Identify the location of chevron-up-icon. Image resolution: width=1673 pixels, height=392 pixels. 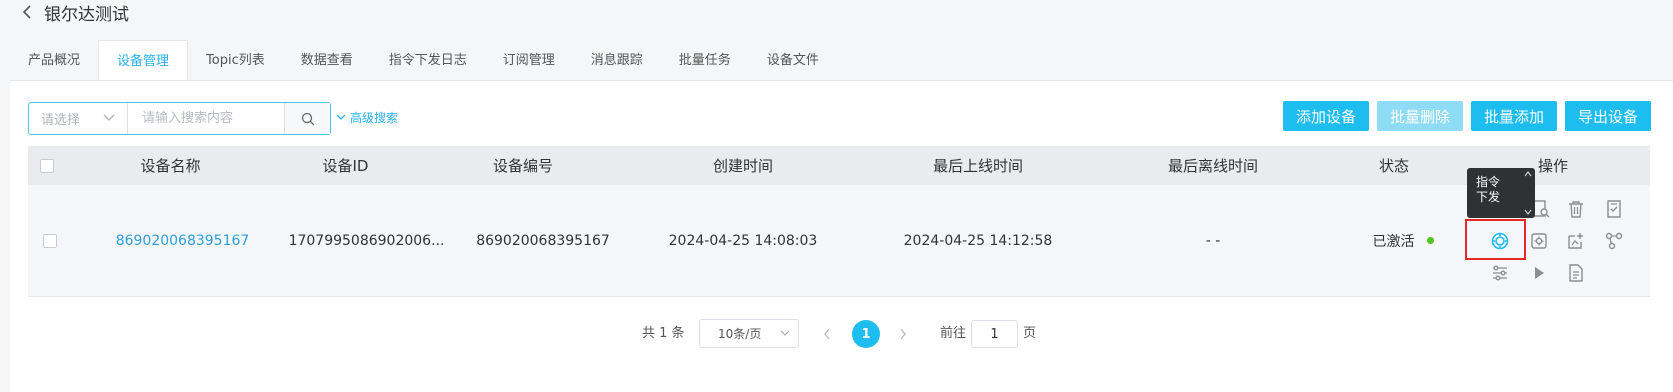
(1528, 174).